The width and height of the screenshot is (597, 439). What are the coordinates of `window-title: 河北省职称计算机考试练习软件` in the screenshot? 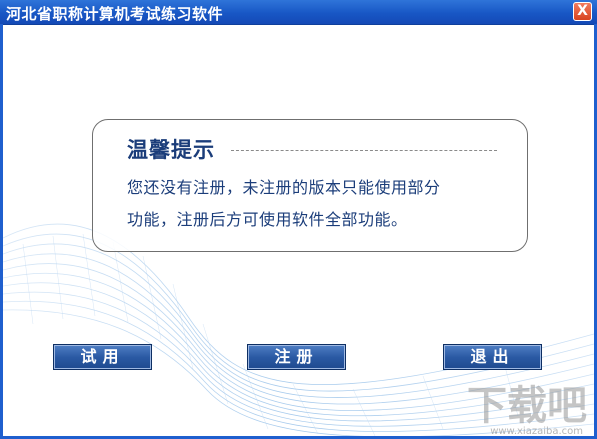 It's located at (115, 14).